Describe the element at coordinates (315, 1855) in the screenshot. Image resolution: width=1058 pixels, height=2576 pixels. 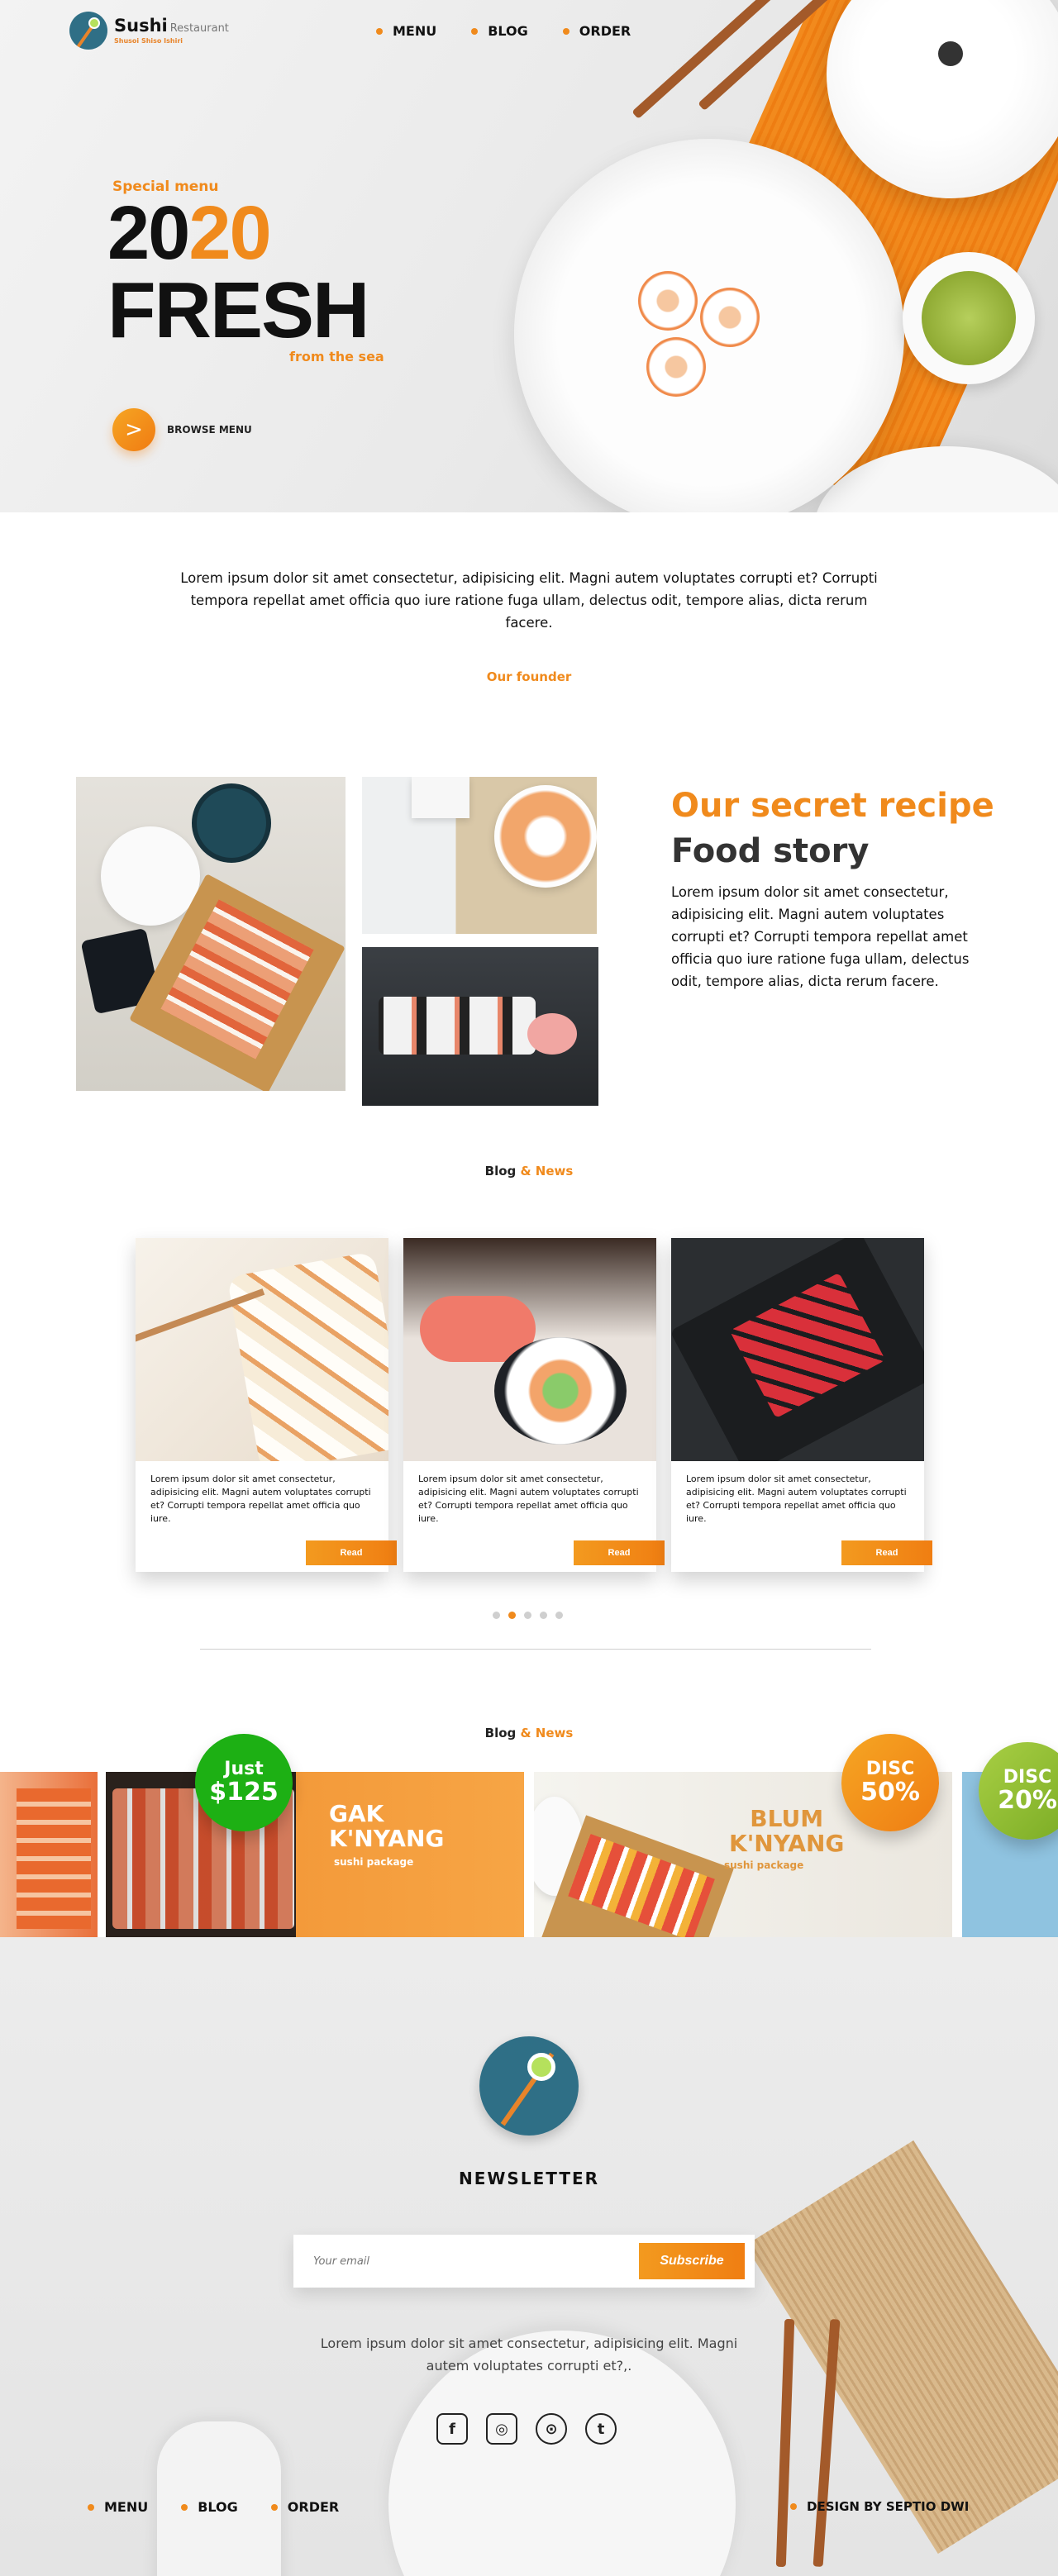
I see `promo-card: GAK K'NYANG sushi package` at that location.